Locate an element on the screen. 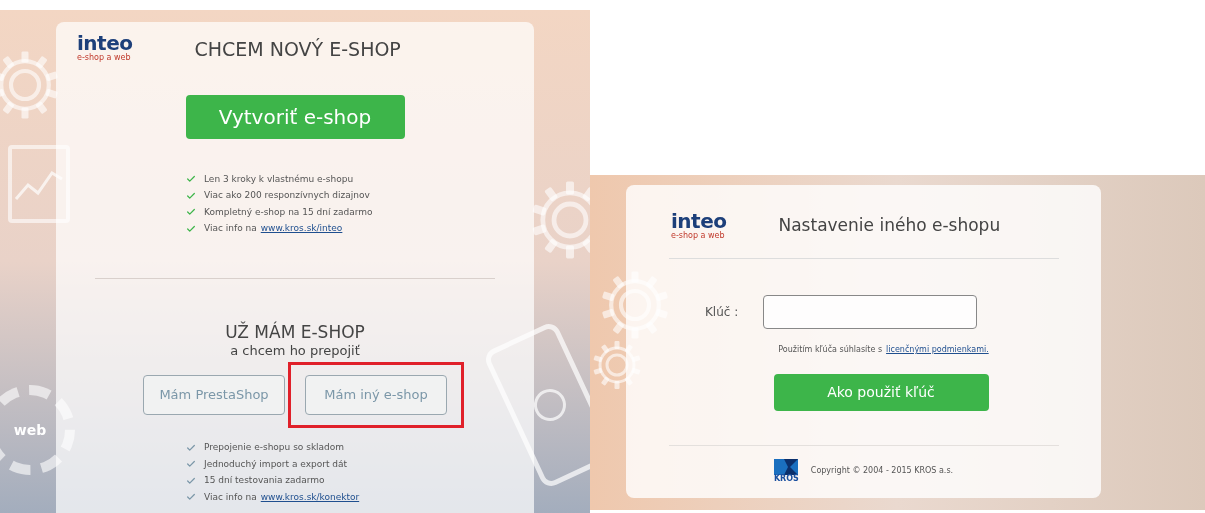 The image size is (1205, 513). kros-logo: KROS is located at coordinates (786, 471).